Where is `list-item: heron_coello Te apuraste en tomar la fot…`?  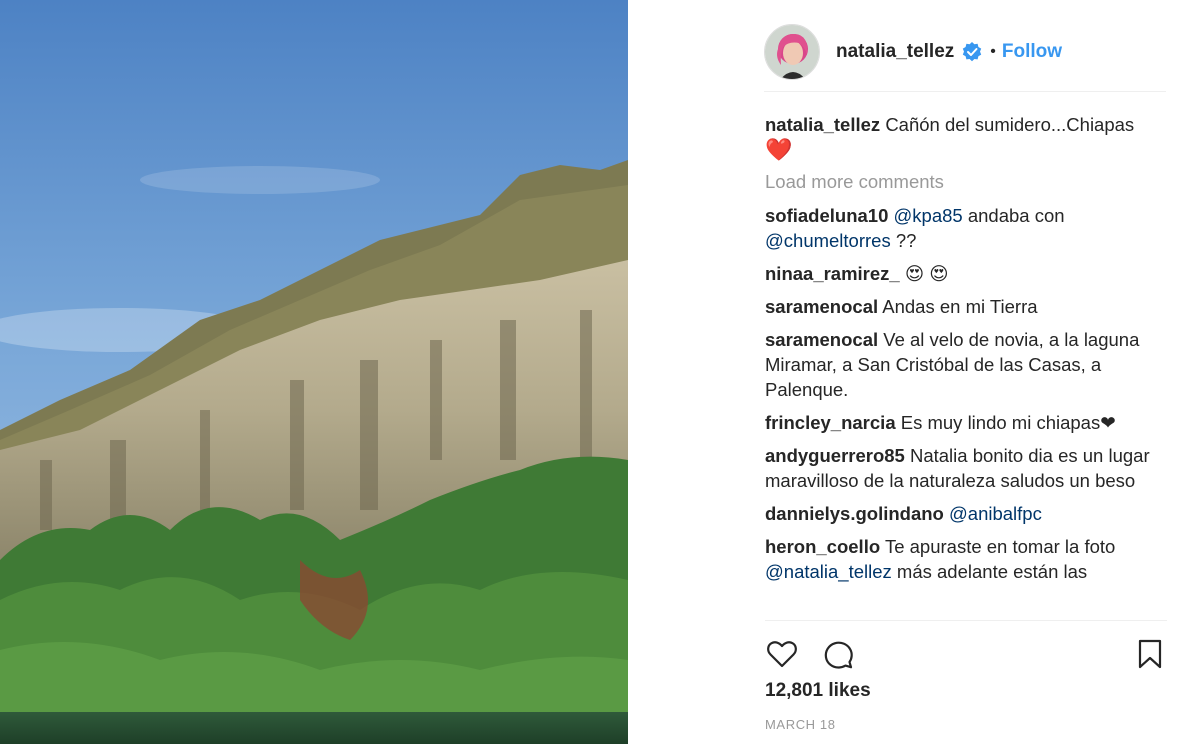
list-item: heron_coello Te apuraste en tomar la fot… is located at coordinates (970, 559).